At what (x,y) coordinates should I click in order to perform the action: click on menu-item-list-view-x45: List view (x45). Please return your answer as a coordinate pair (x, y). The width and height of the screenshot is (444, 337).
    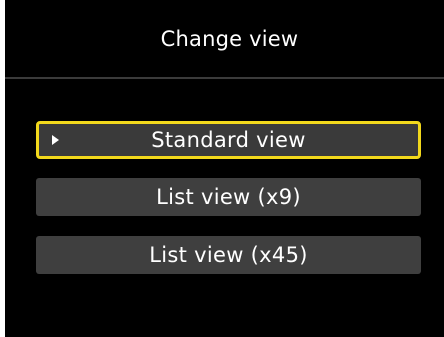
    Looking at the image, I should click on (228, 255).